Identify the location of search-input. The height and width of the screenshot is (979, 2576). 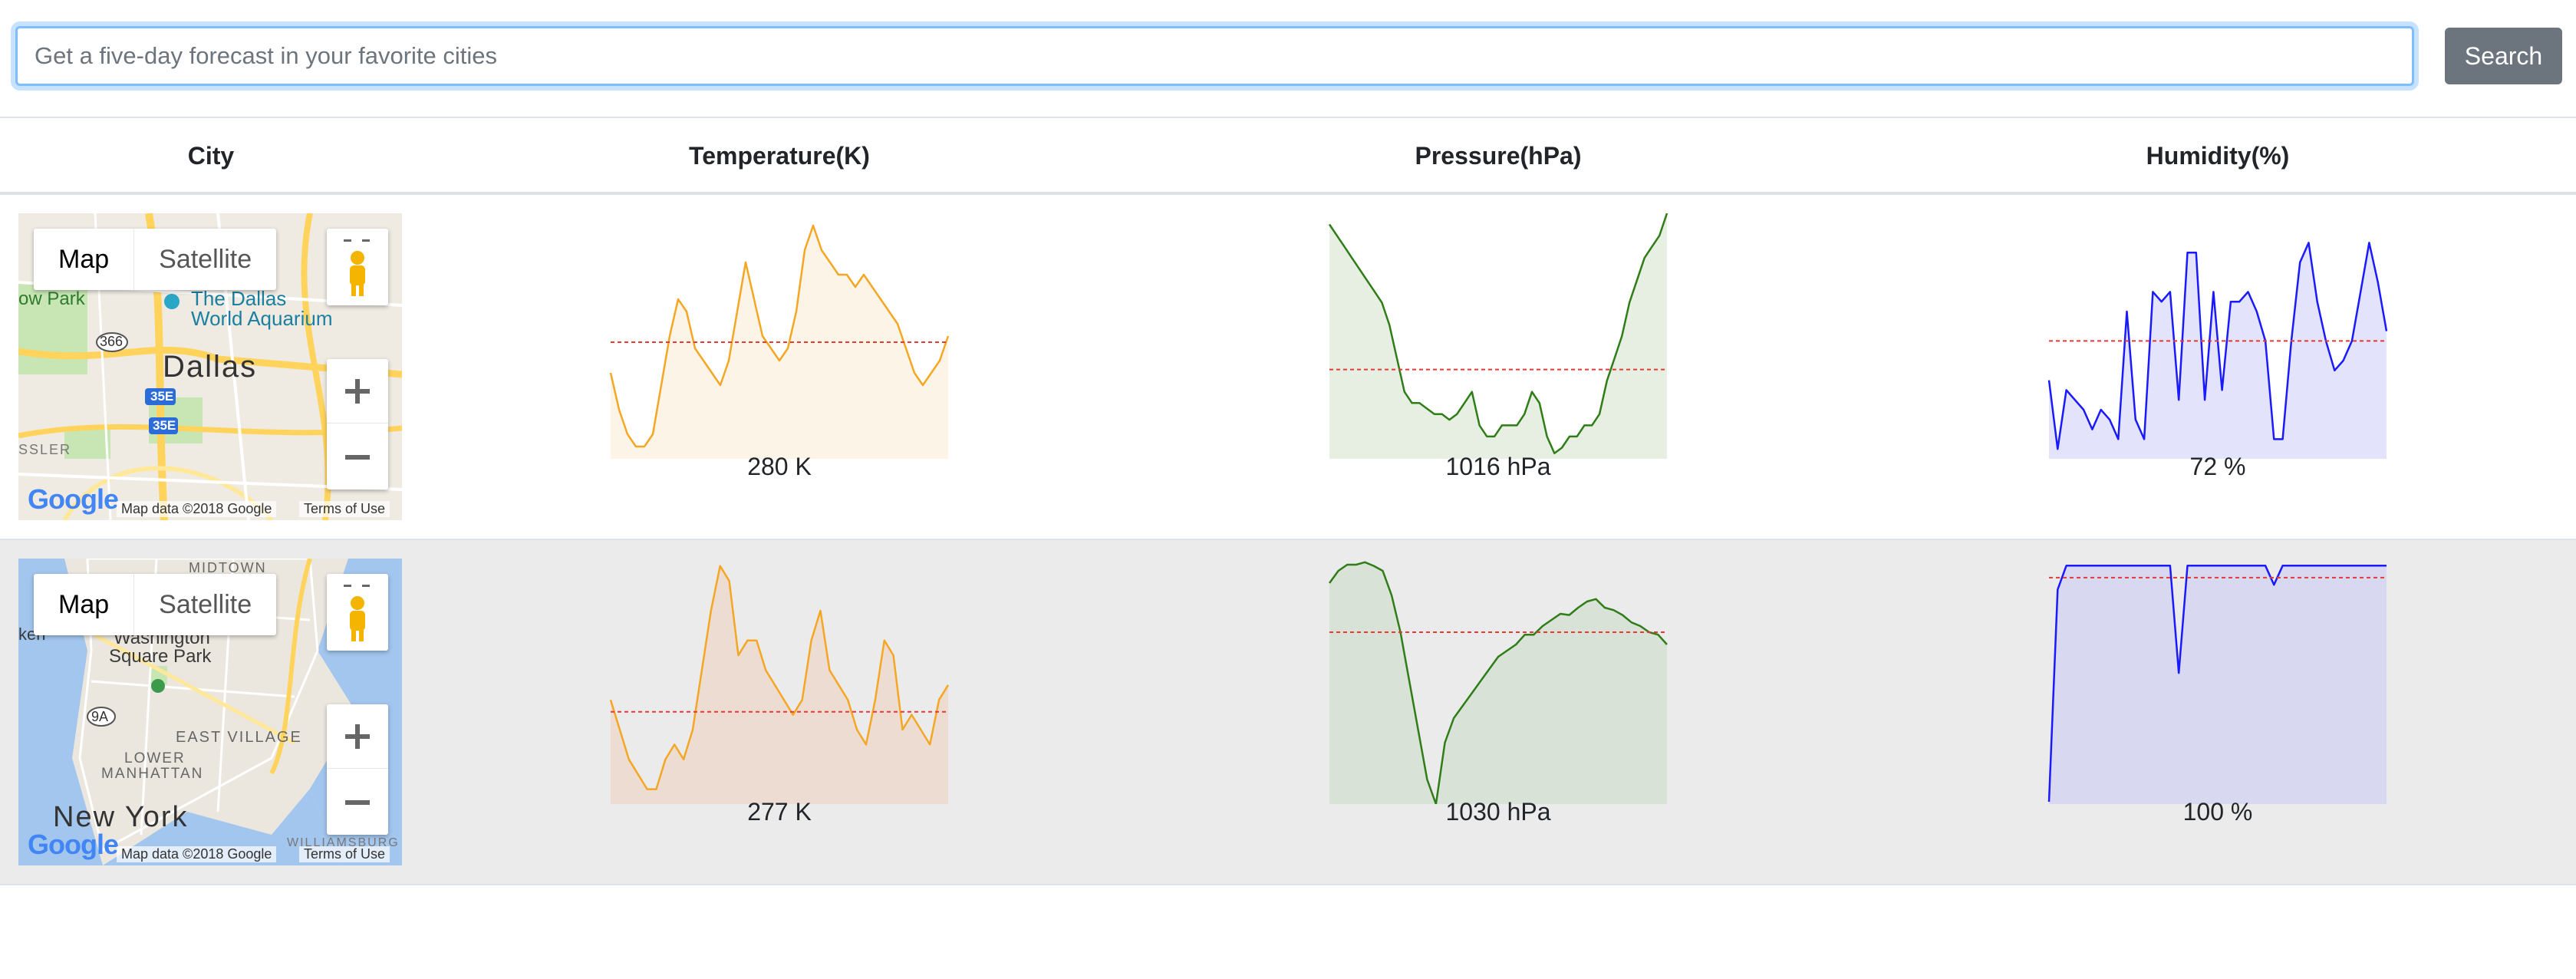
(1214, 56).